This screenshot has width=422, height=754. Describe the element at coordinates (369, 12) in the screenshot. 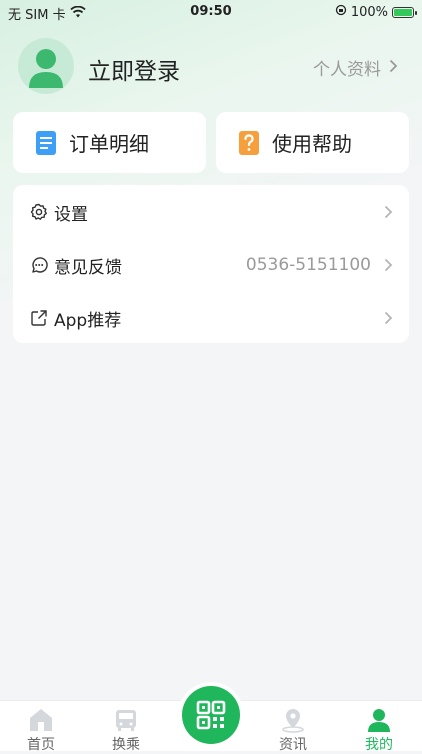

I see `battery-percent: 100%` at that location.